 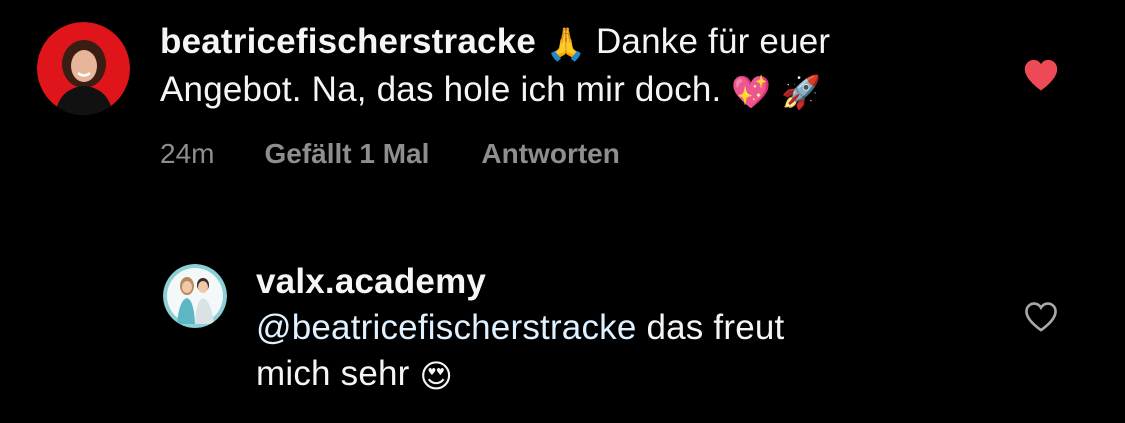 What do you see at coordinates (446, 89) in the screenshot?
I see `comment-text-line2: Angebot. Na, das hole ich mir doch.` at bounding box center [446, 89].